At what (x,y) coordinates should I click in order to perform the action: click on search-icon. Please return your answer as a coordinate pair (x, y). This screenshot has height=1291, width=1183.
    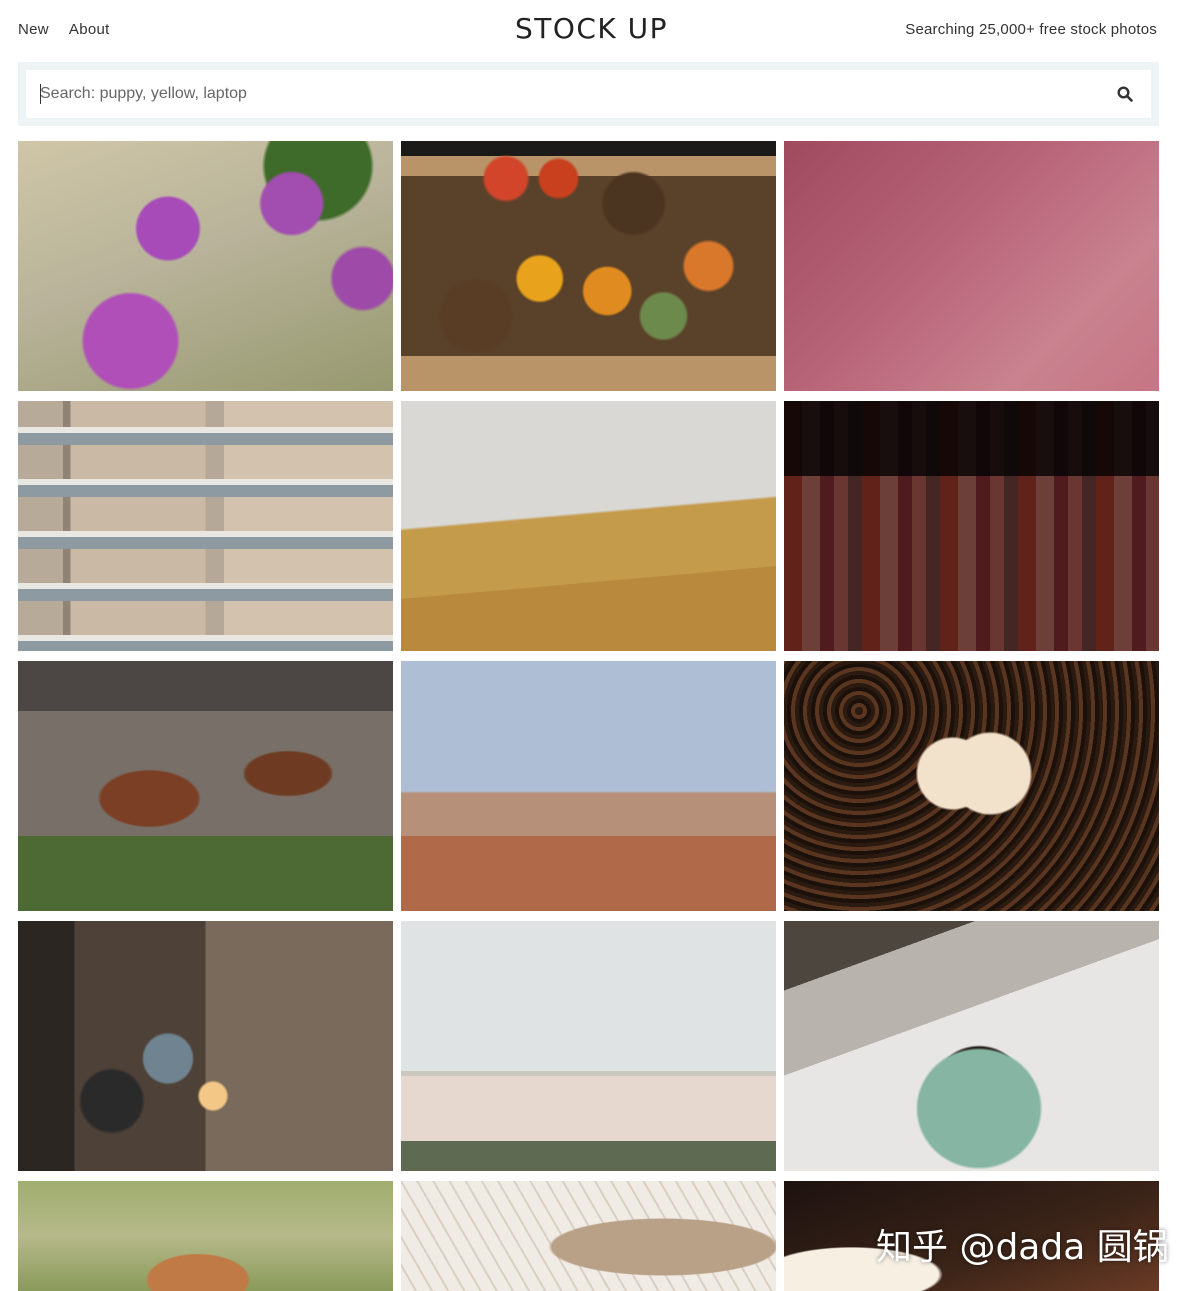
    Looking at the image, I should click on (1125, 94).